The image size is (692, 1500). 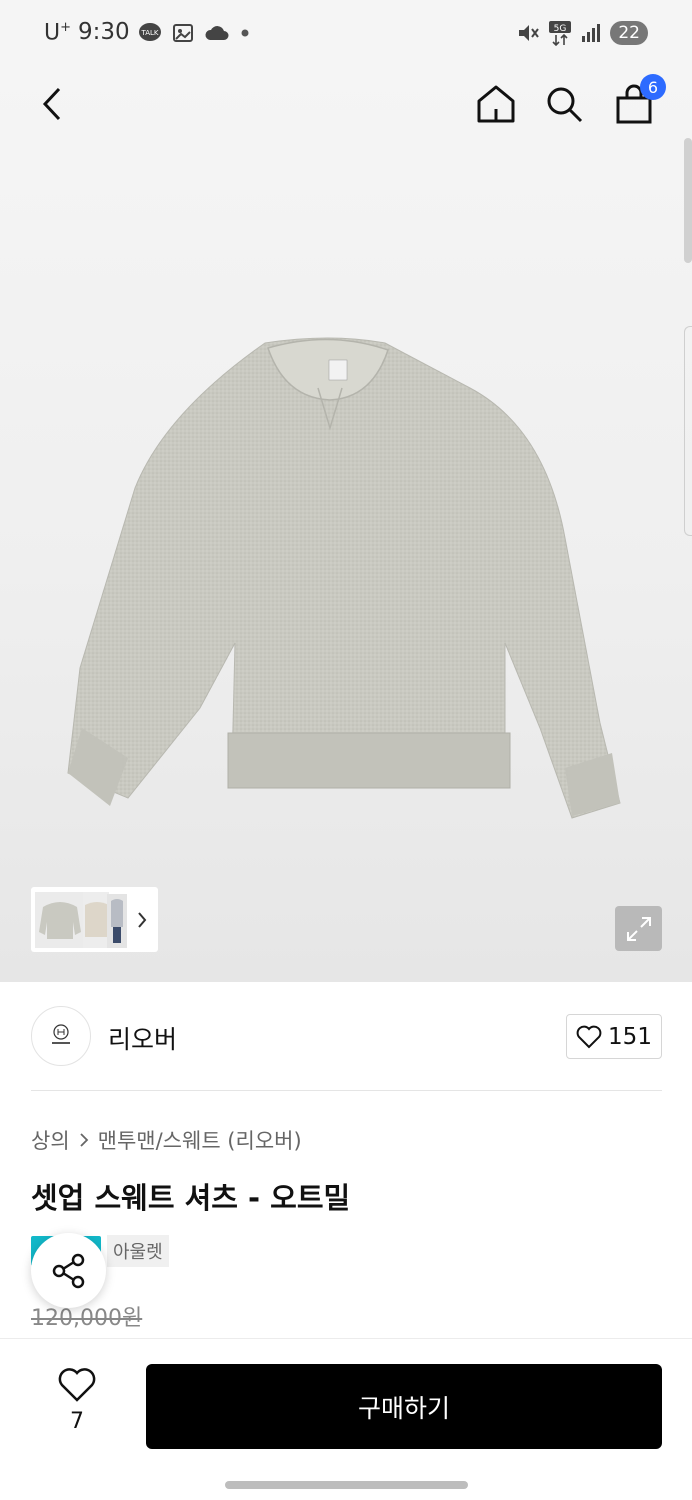 What do you see at coordinates (653, 87) in the screenshot?
I see `cart-count-badge: 6` at bounding box center [653, 87].